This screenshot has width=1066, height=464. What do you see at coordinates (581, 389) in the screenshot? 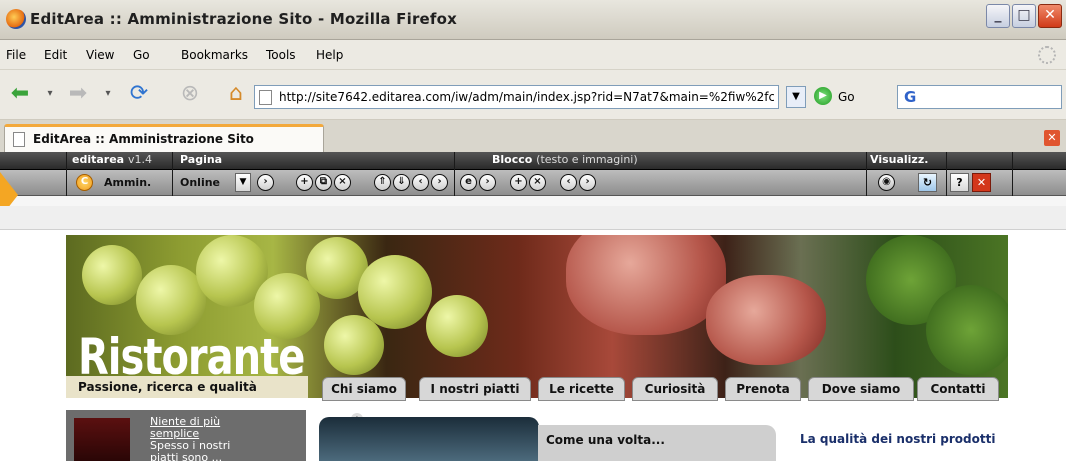
I see `nav-le-ricette: Le ricette` at bounding box center [581, 389].